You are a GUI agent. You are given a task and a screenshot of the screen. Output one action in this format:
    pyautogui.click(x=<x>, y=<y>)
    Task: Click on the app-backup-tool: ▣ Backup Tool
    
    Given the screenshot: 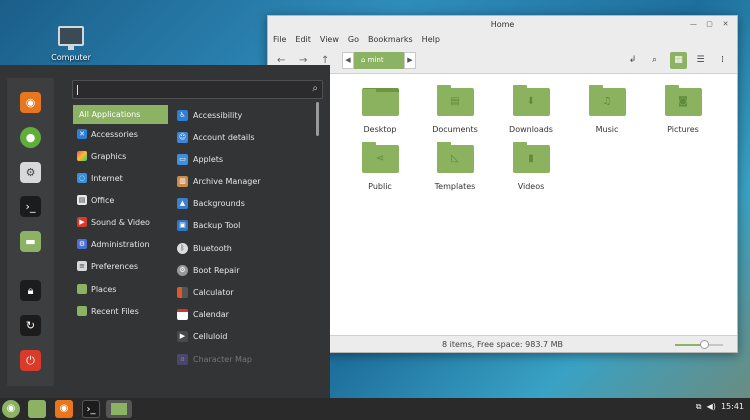 What is the action you would take?
    pyautogui.click(x=208, y=225)
    